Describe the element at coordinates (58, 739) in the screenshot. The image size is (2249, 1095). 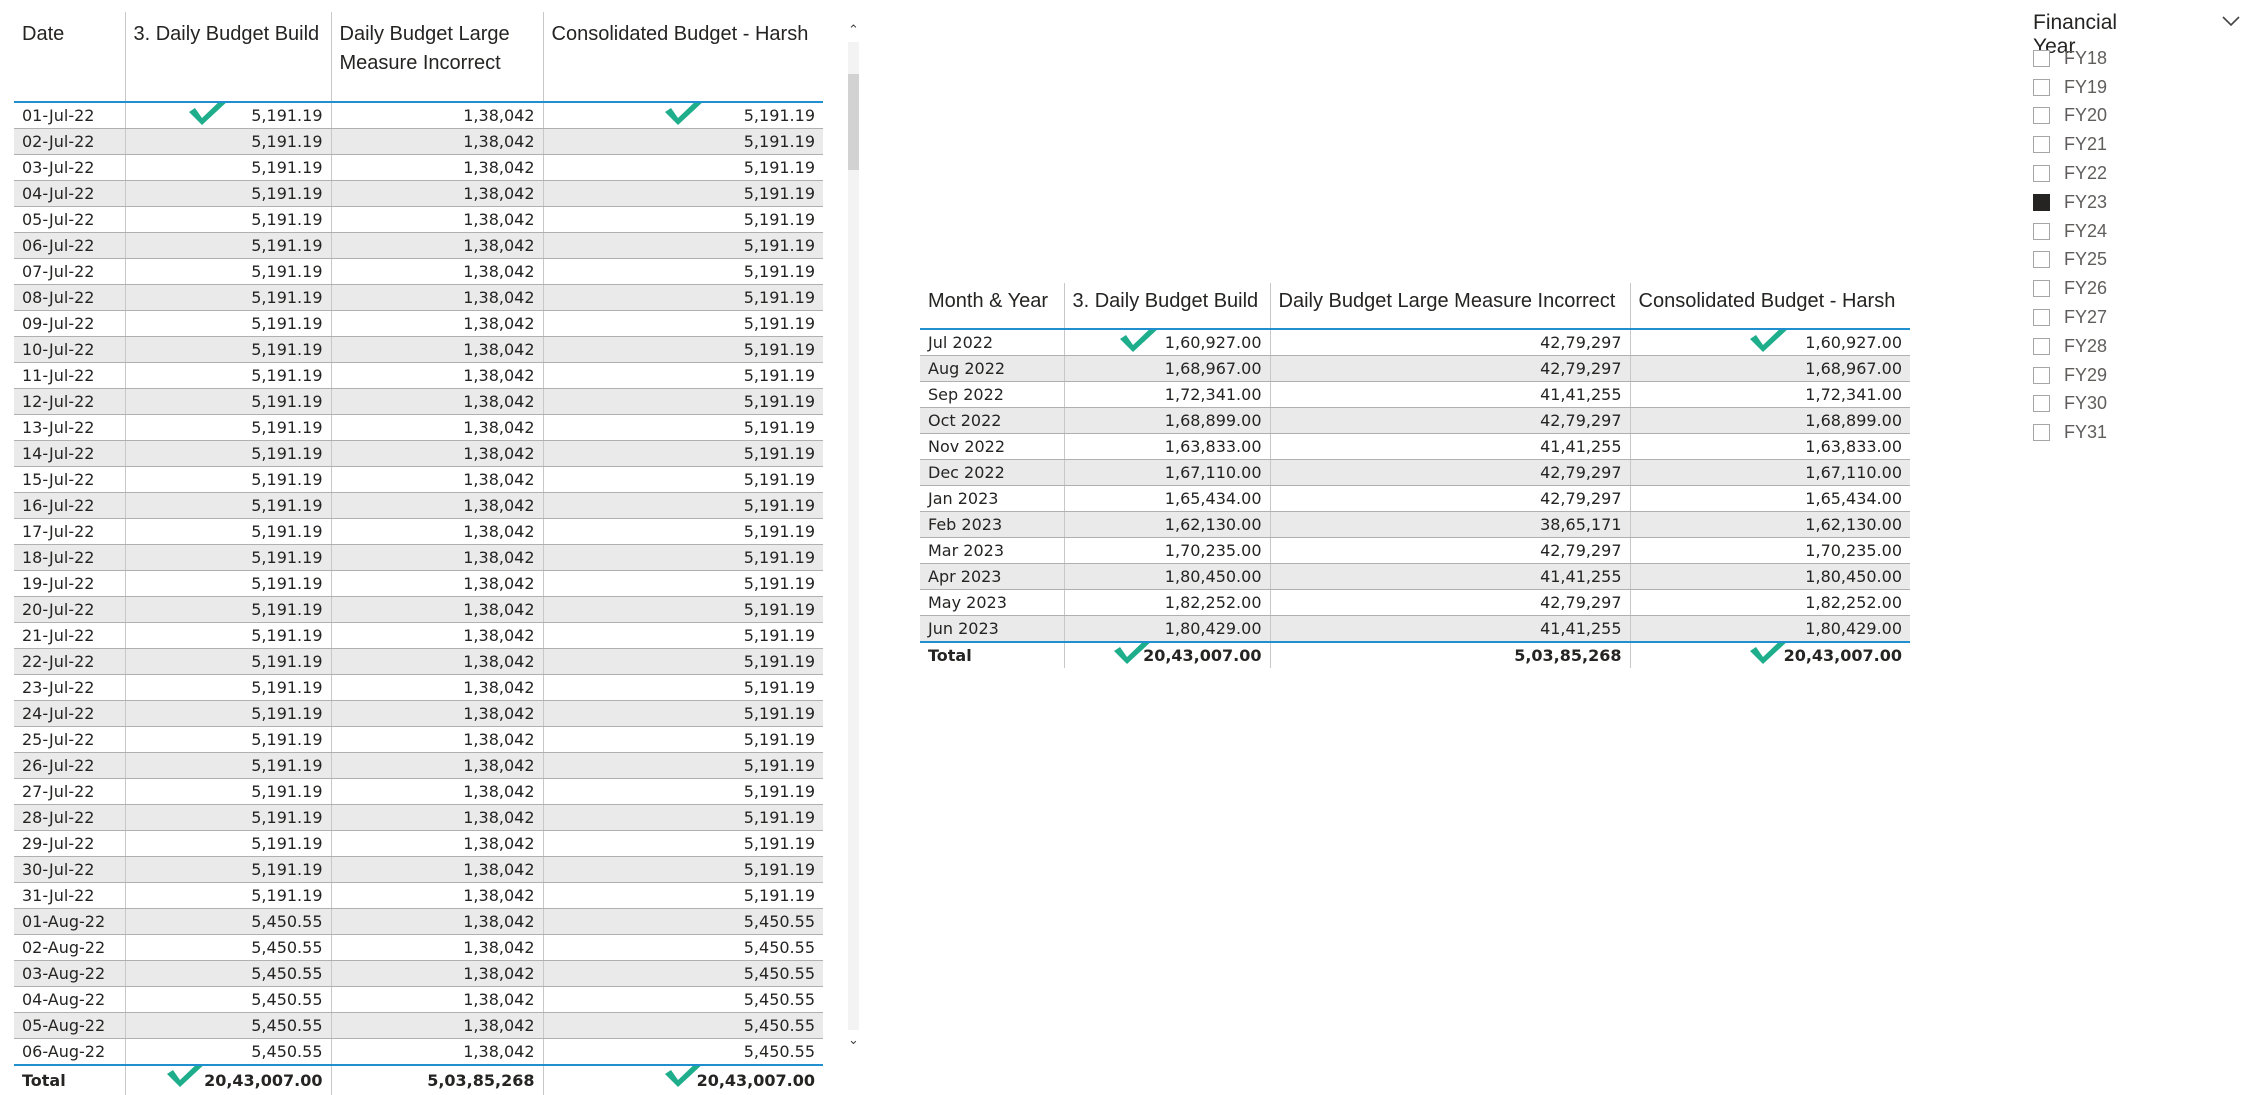
I see `cell-text: 25-Jul-22` at that location.